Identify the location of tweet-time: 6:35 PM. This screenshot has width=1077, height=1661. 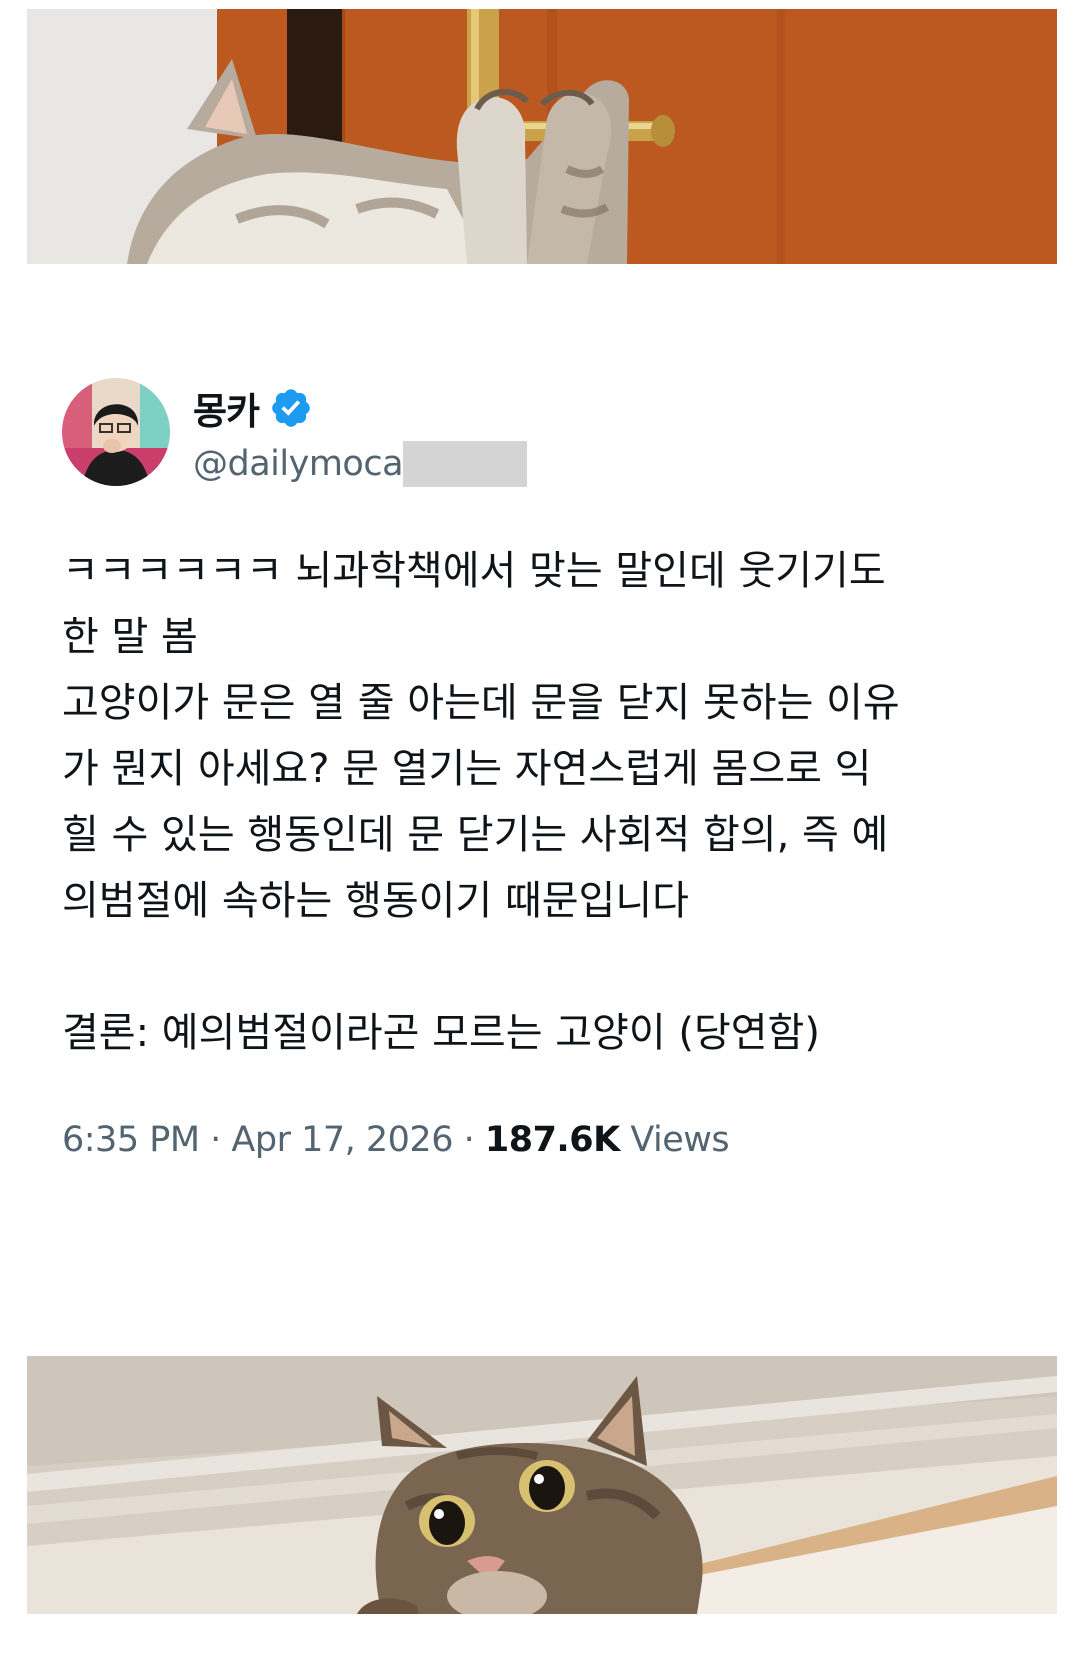
(131, 1140).